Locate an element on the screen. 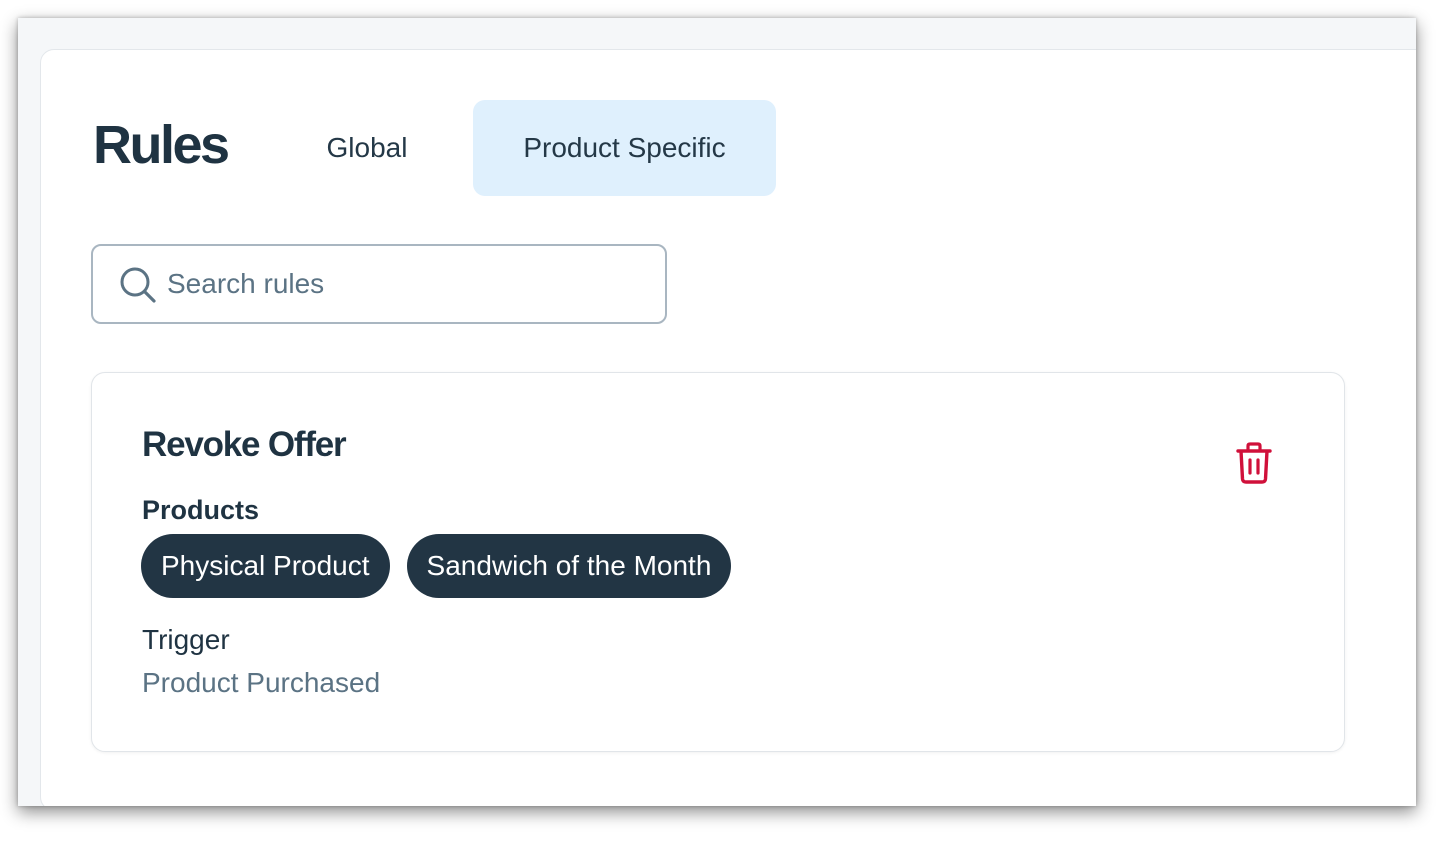 The width and height of the screenshot is (1454, 846). page-title: Rules is located at coordinates (161, 145).